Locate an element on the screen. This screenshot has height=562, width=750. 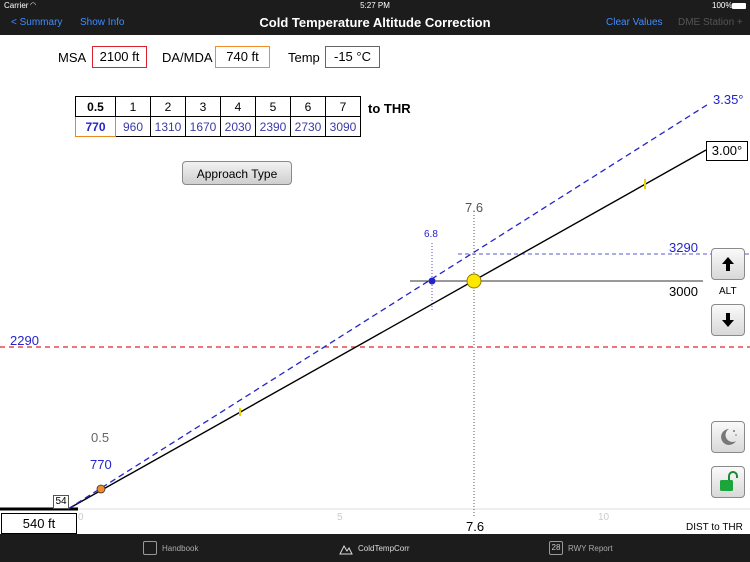
mountain-icon is located at coordinates (346, 549).